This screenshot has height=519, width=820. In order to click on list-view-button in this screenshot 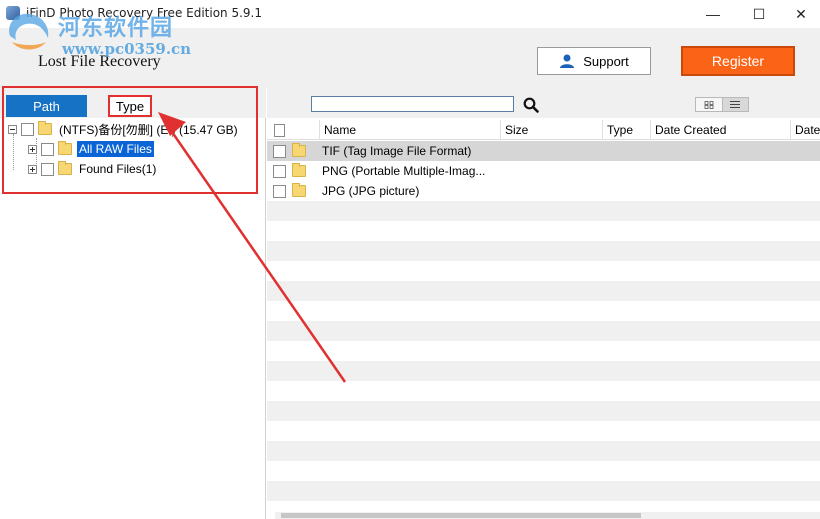, I will do `click(734, 104)`.